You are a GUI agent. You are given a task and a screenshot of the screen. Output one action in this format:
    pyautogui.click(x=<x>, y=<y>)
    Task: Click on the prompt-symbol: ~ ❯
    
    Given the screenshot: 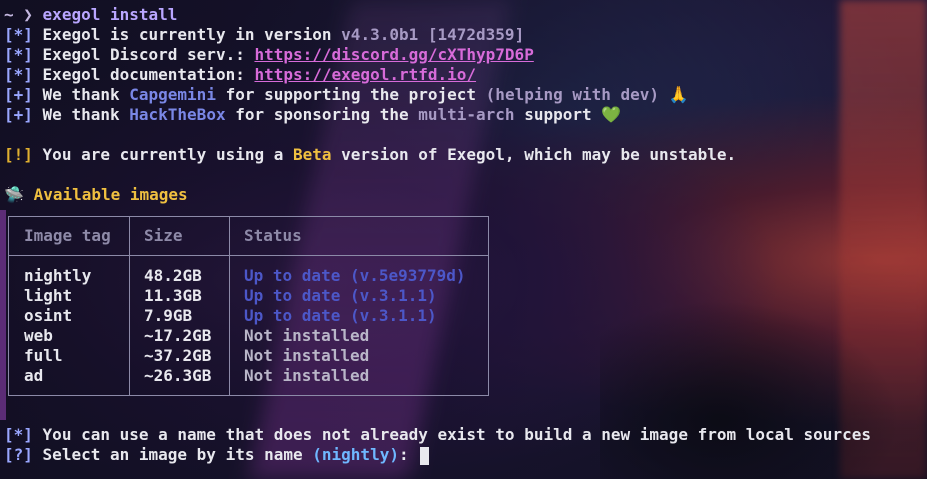 What is the action you would take?
    pyautogui.click(x=18, y=14)
    